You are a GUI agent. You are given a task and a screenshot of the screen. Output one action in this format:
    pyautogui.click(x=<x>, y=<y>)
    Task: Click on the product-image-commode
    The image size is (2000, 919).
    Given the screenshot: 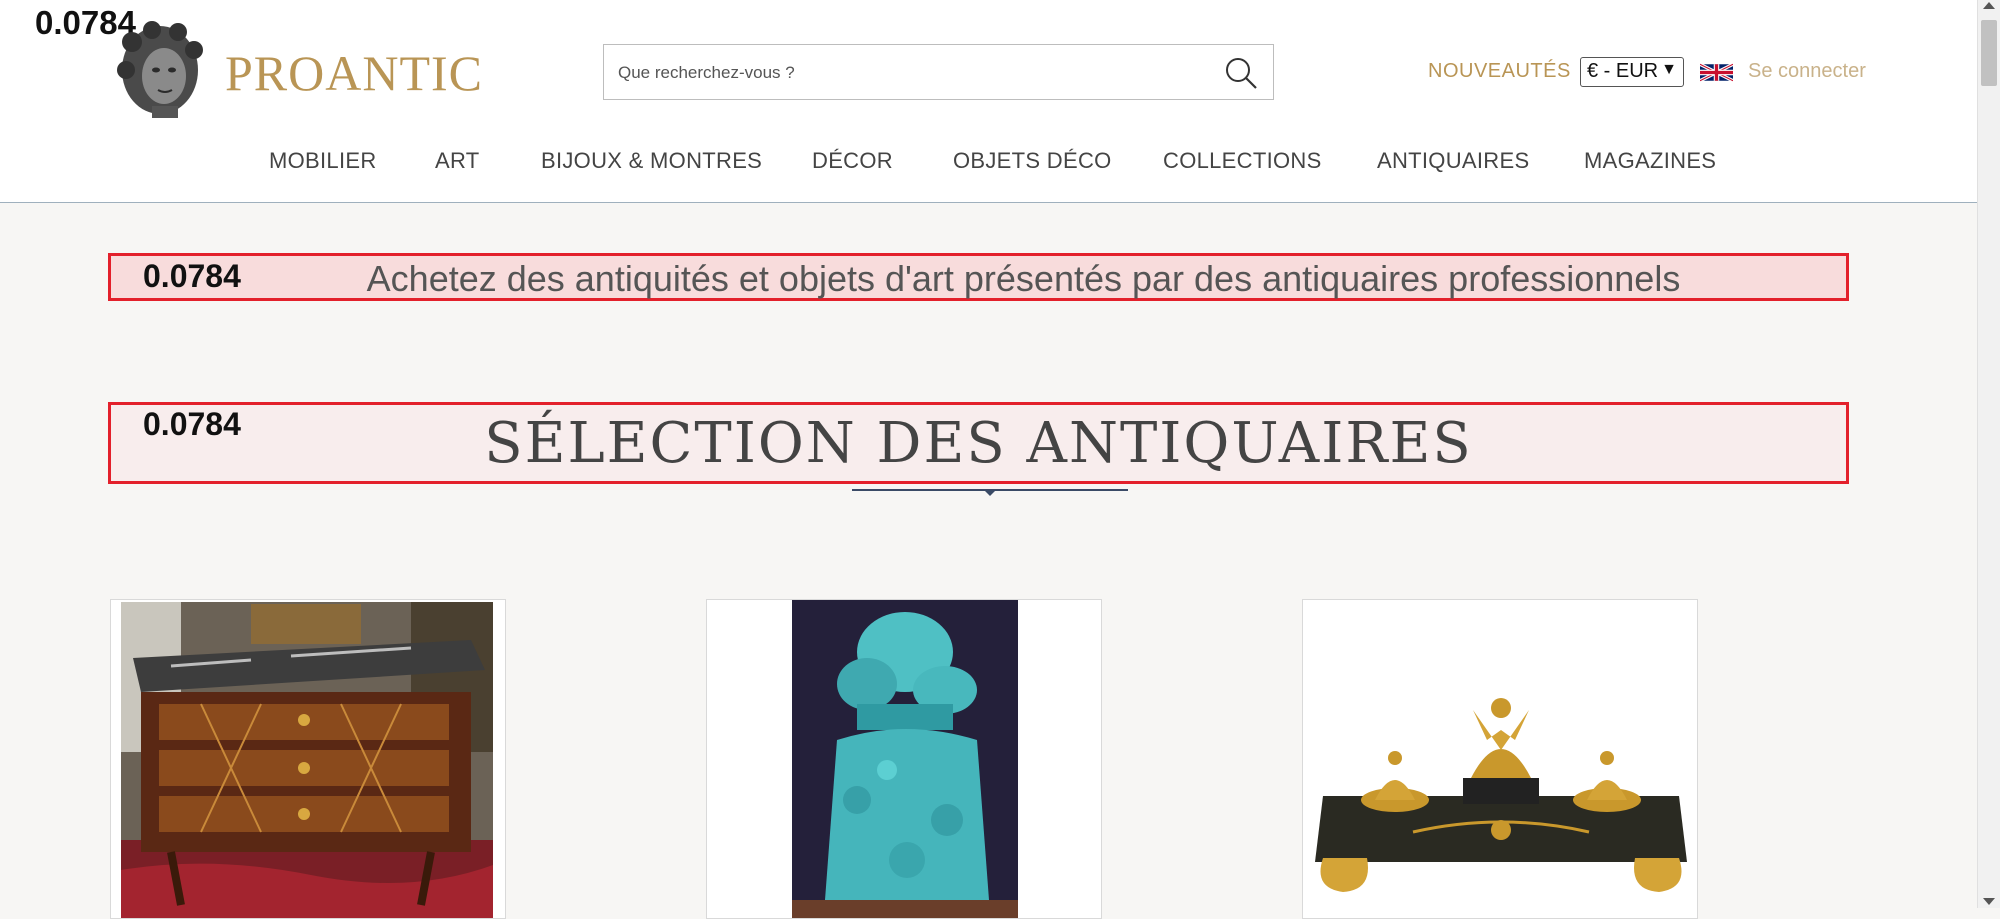 What is the action you would take?
    pyautogui.click(x=308, y=759)
    